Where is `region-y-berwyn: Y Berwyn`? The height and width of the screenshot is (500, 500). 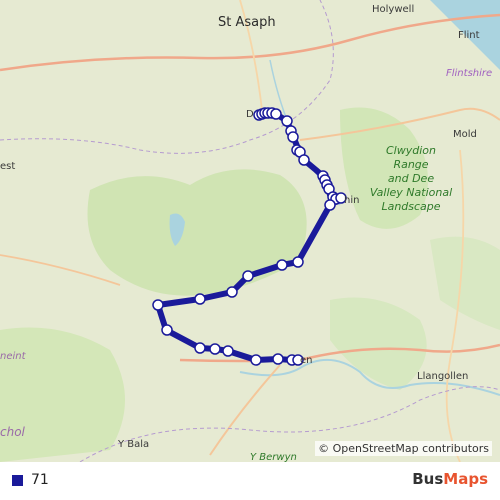 region-y-berwyn: Y Berwyn is located at coordinates (273, 457).